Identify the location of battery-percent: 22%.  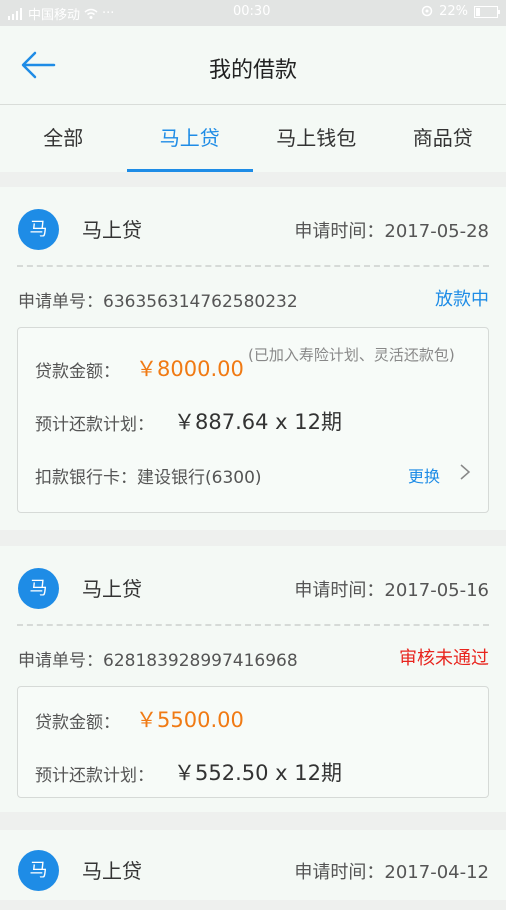
(453, 11).